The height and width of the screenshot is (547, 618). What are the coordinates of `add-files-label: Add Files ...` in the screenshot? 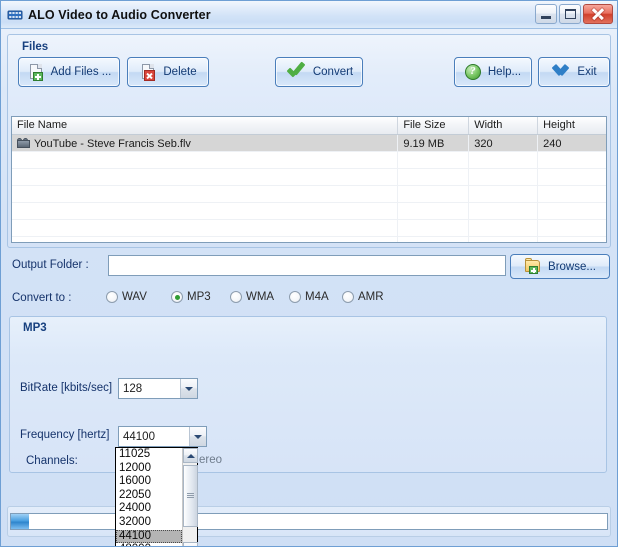 It's located at (81, 72).